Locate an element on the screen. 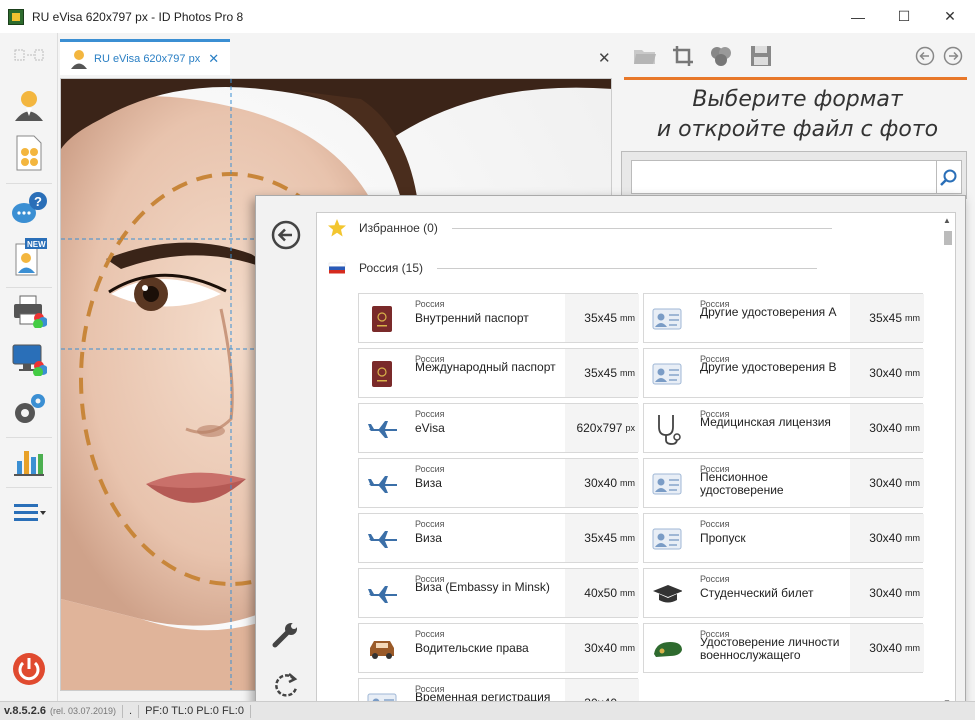 The width and height of the screenshot is (975, 720). favorites-section: Избранное (0) is located at coordinates (579, 228).